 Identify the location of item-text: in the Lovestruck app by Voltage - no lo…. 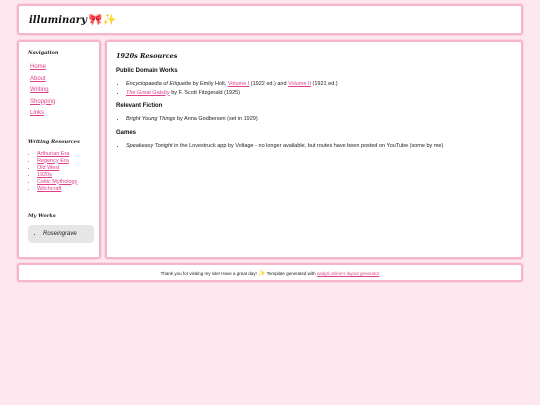
(308, 145).